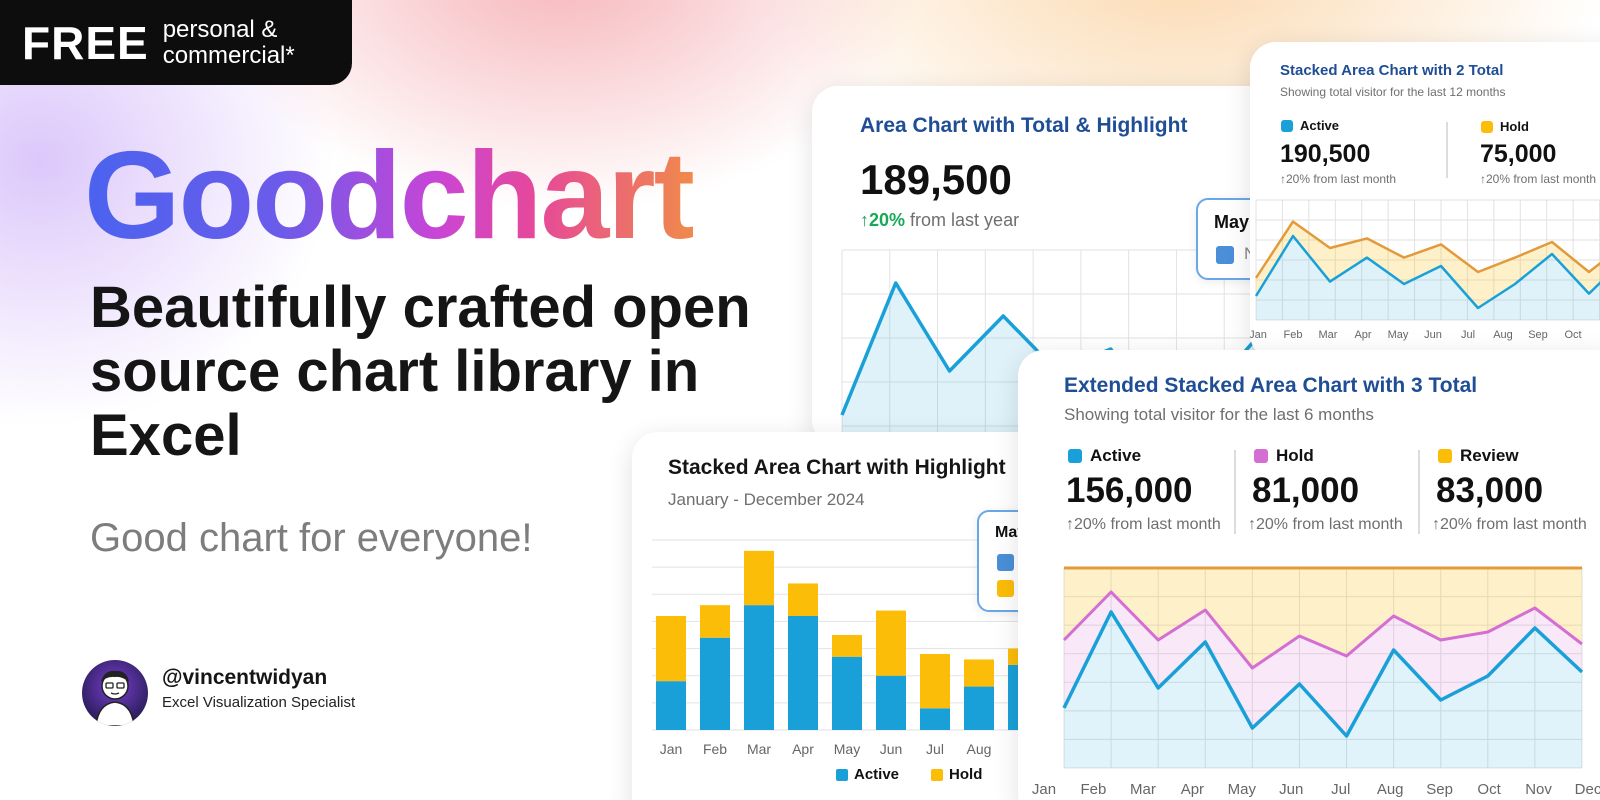 The height and width of the screenshot is (800, 1600). I want to click on license-label: personal & commercial*, so click(228, 42).